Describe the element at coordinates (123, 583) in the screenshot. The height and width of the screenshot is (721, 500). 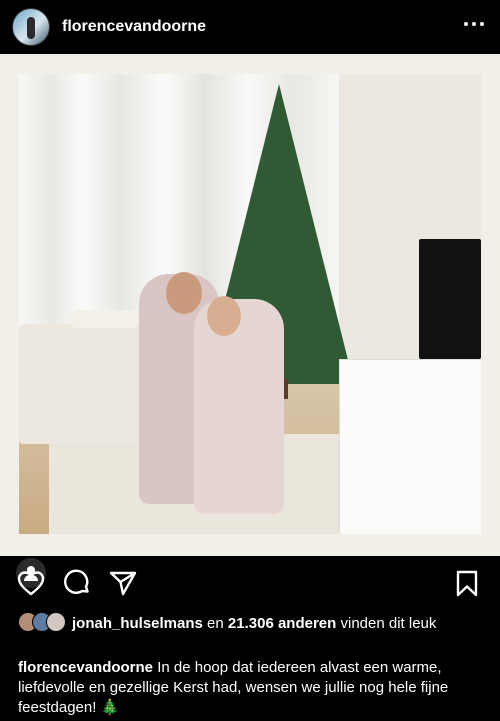
I see `share-icon` at that location.